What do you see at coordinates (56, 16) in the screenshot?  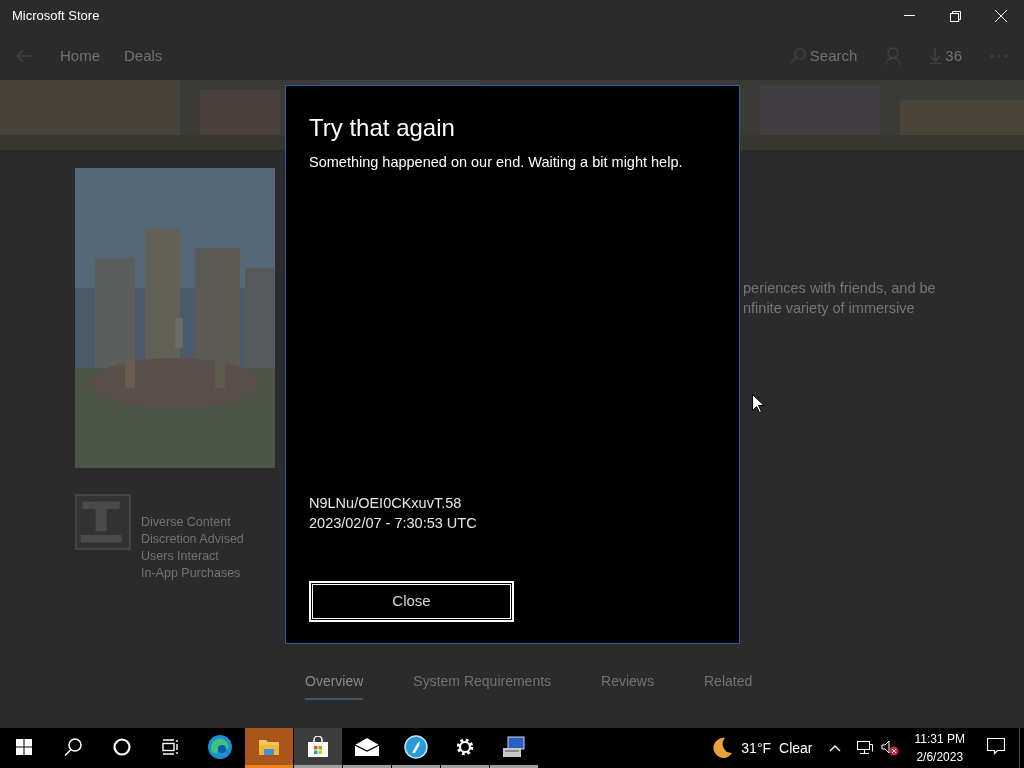 I see `window-title: Microsoft Store` at bounding box center [56, 16].